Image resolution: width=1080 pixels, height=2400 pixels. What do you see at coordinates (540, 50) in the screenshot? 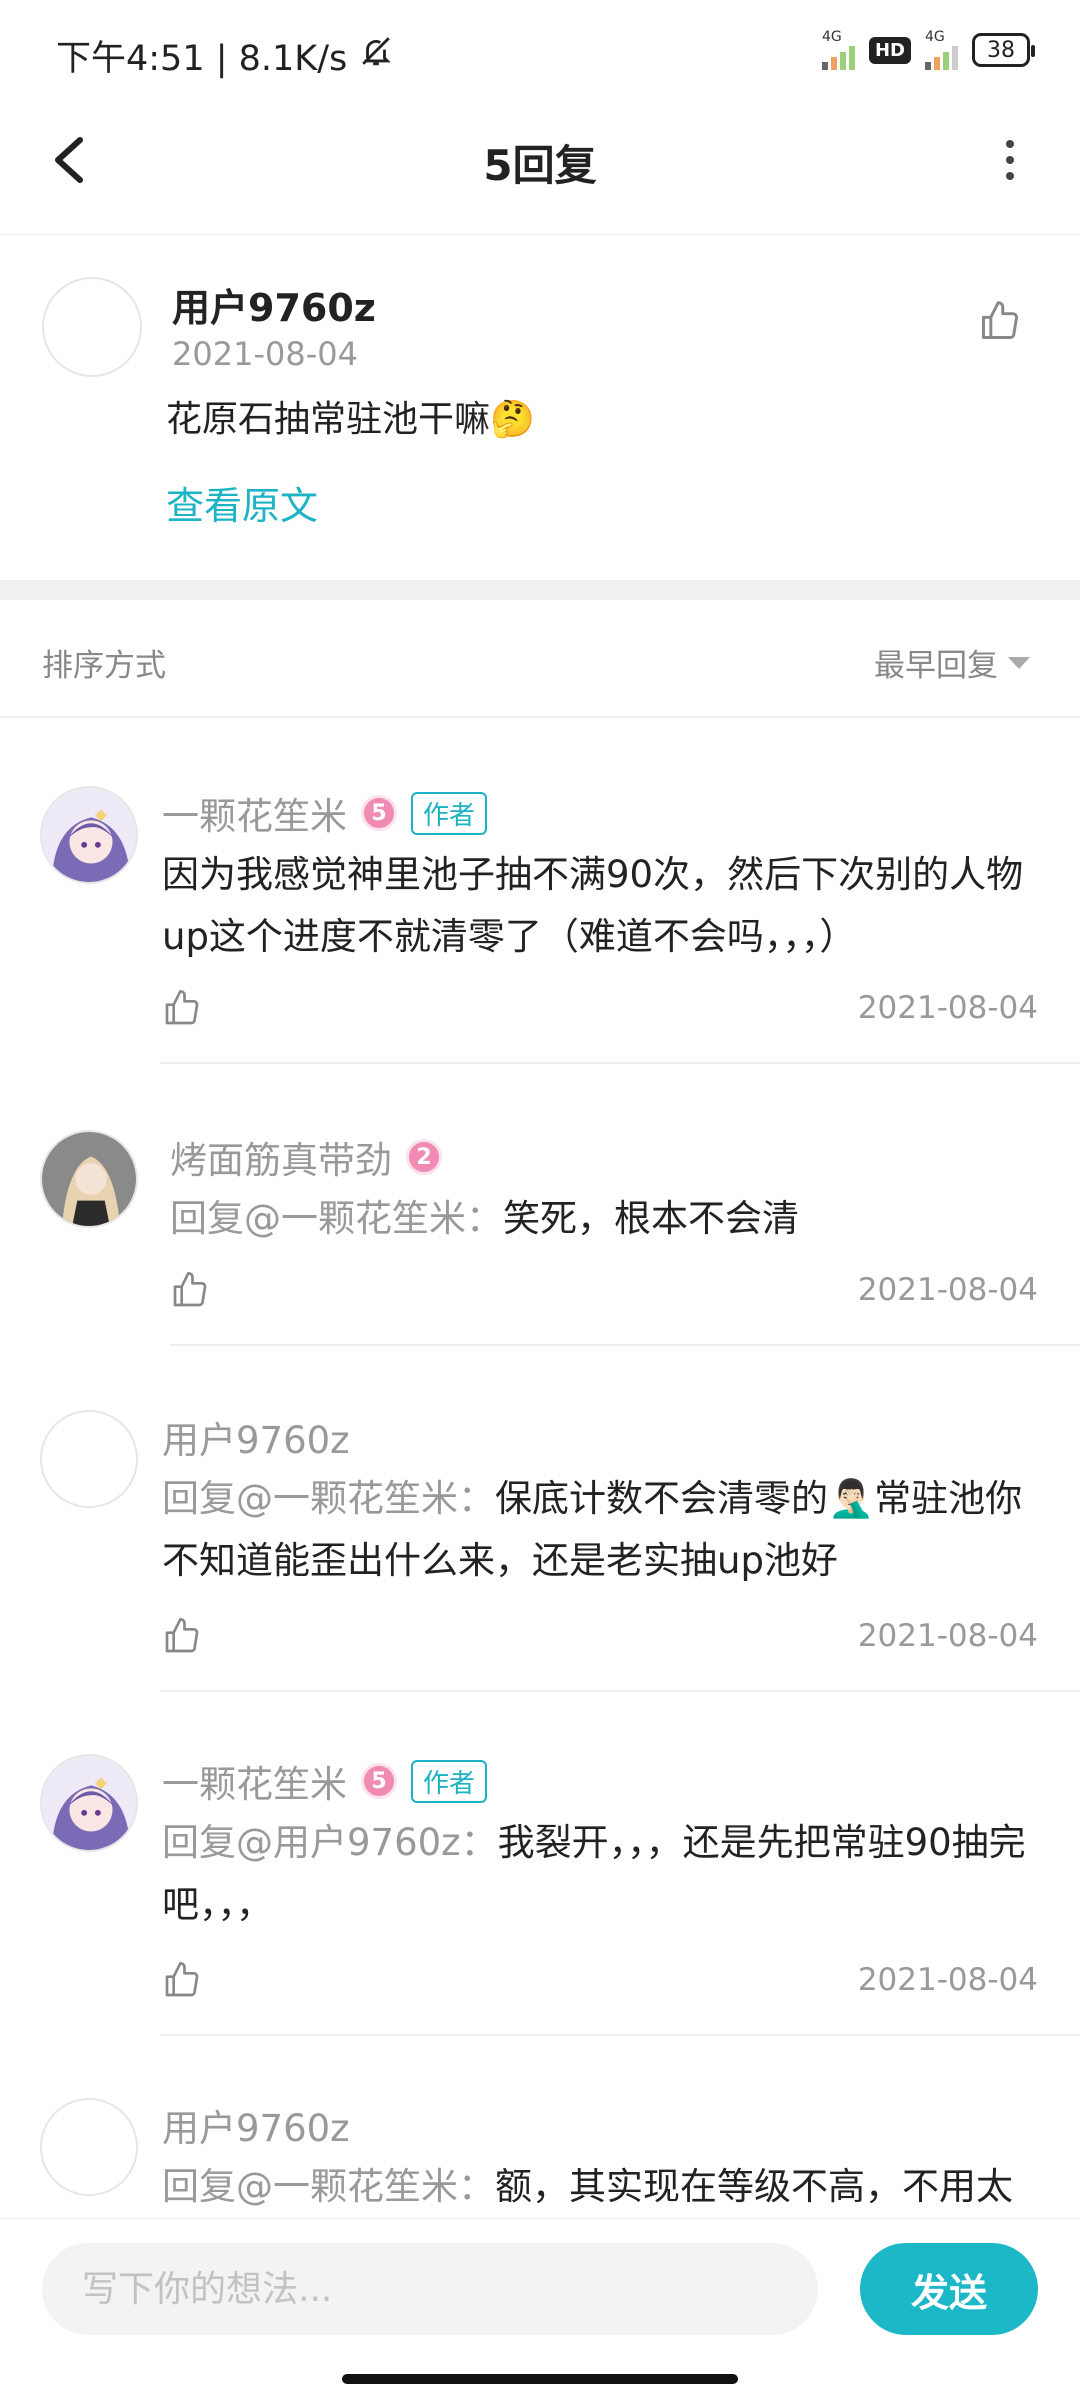
I see `status-bar: 下午4:51 | 8.1K/s 4G HD 4G 38` at bounding box center [540, 50].